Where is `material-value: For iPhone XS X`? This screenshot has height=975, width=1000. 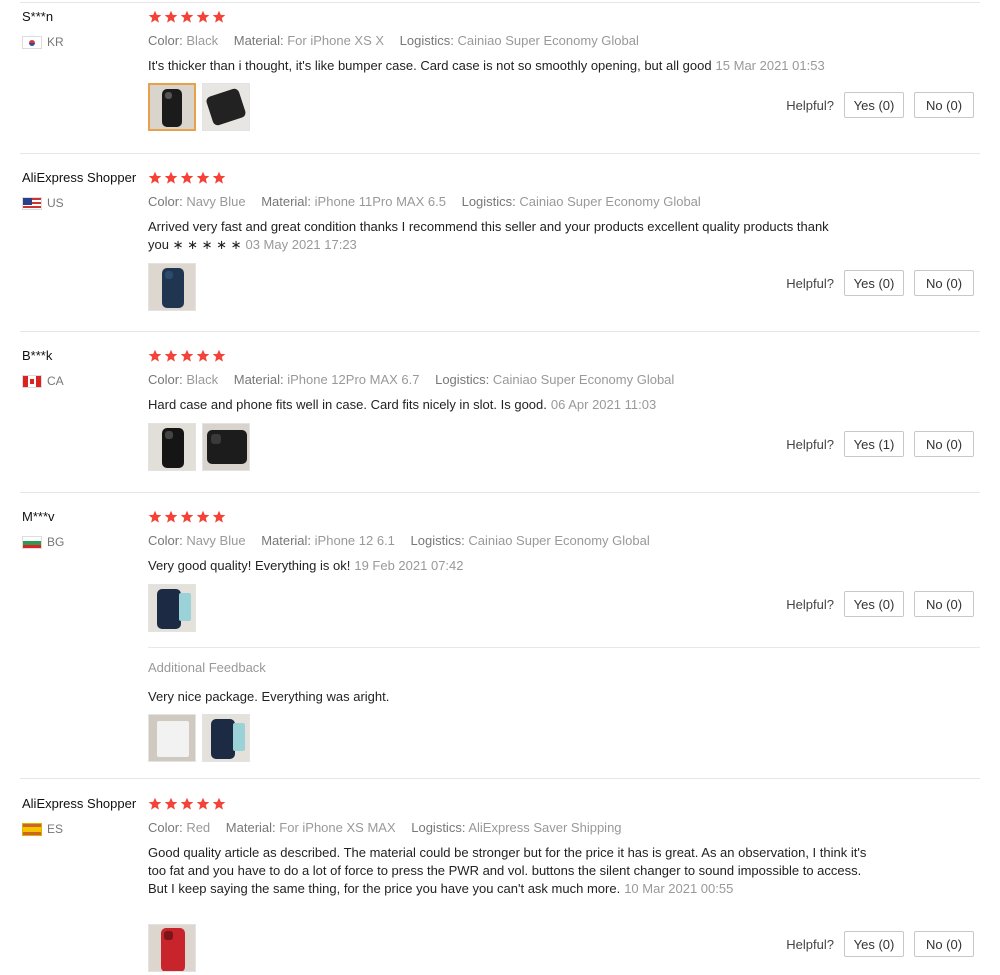 material-value: For iPhone XS X is located at coordinates (336, 40).